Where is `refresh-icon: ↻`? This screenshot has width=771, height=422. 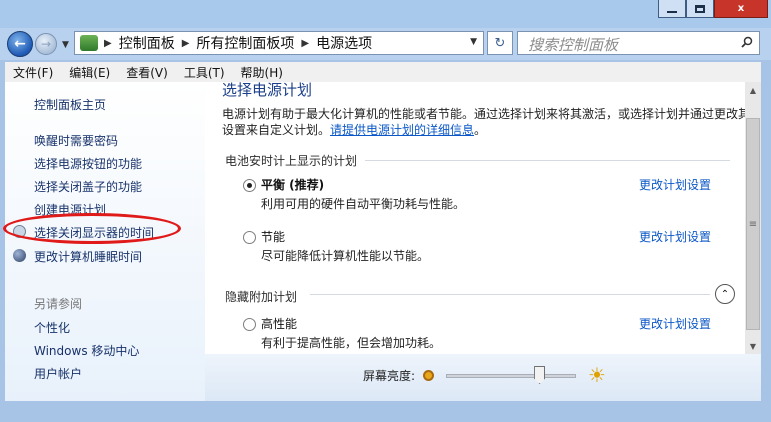 refresh-icon: ↻ is located at coordinates (500, 43).